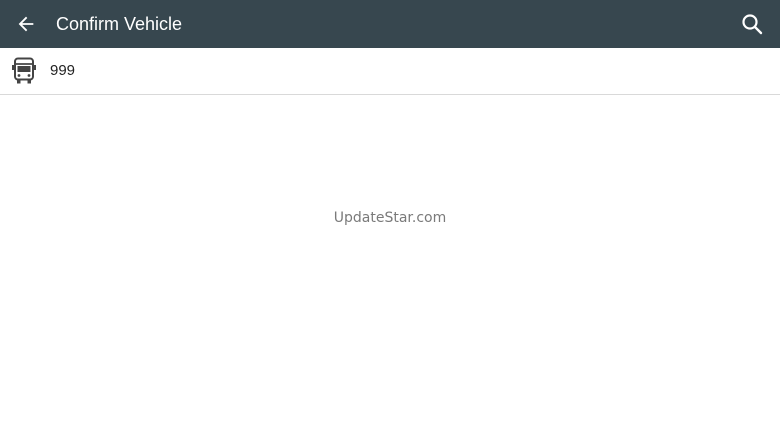 Image resolution: width=780 pixels, height=439 pixels. I want to click on vehicle-label: 999, so click(63, 70).